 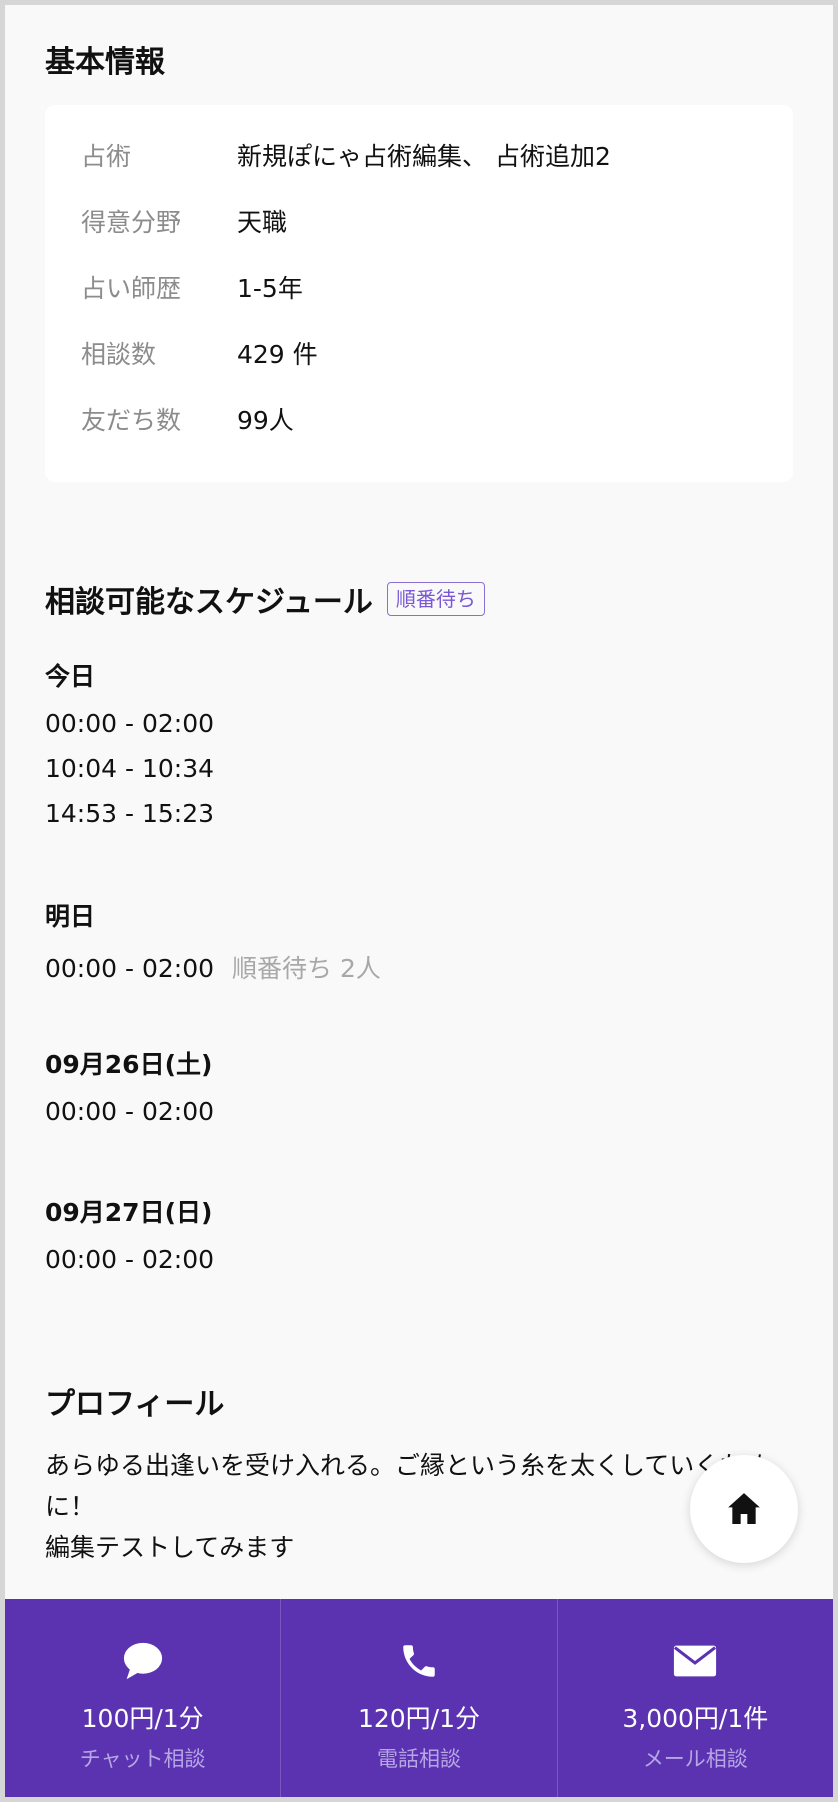 What do you see at coordinates (424, 156) in the screenshot?
I see `info-value: 新規ぽにゃ占術編集、 占術追加2` at bounding box center [424, 156].